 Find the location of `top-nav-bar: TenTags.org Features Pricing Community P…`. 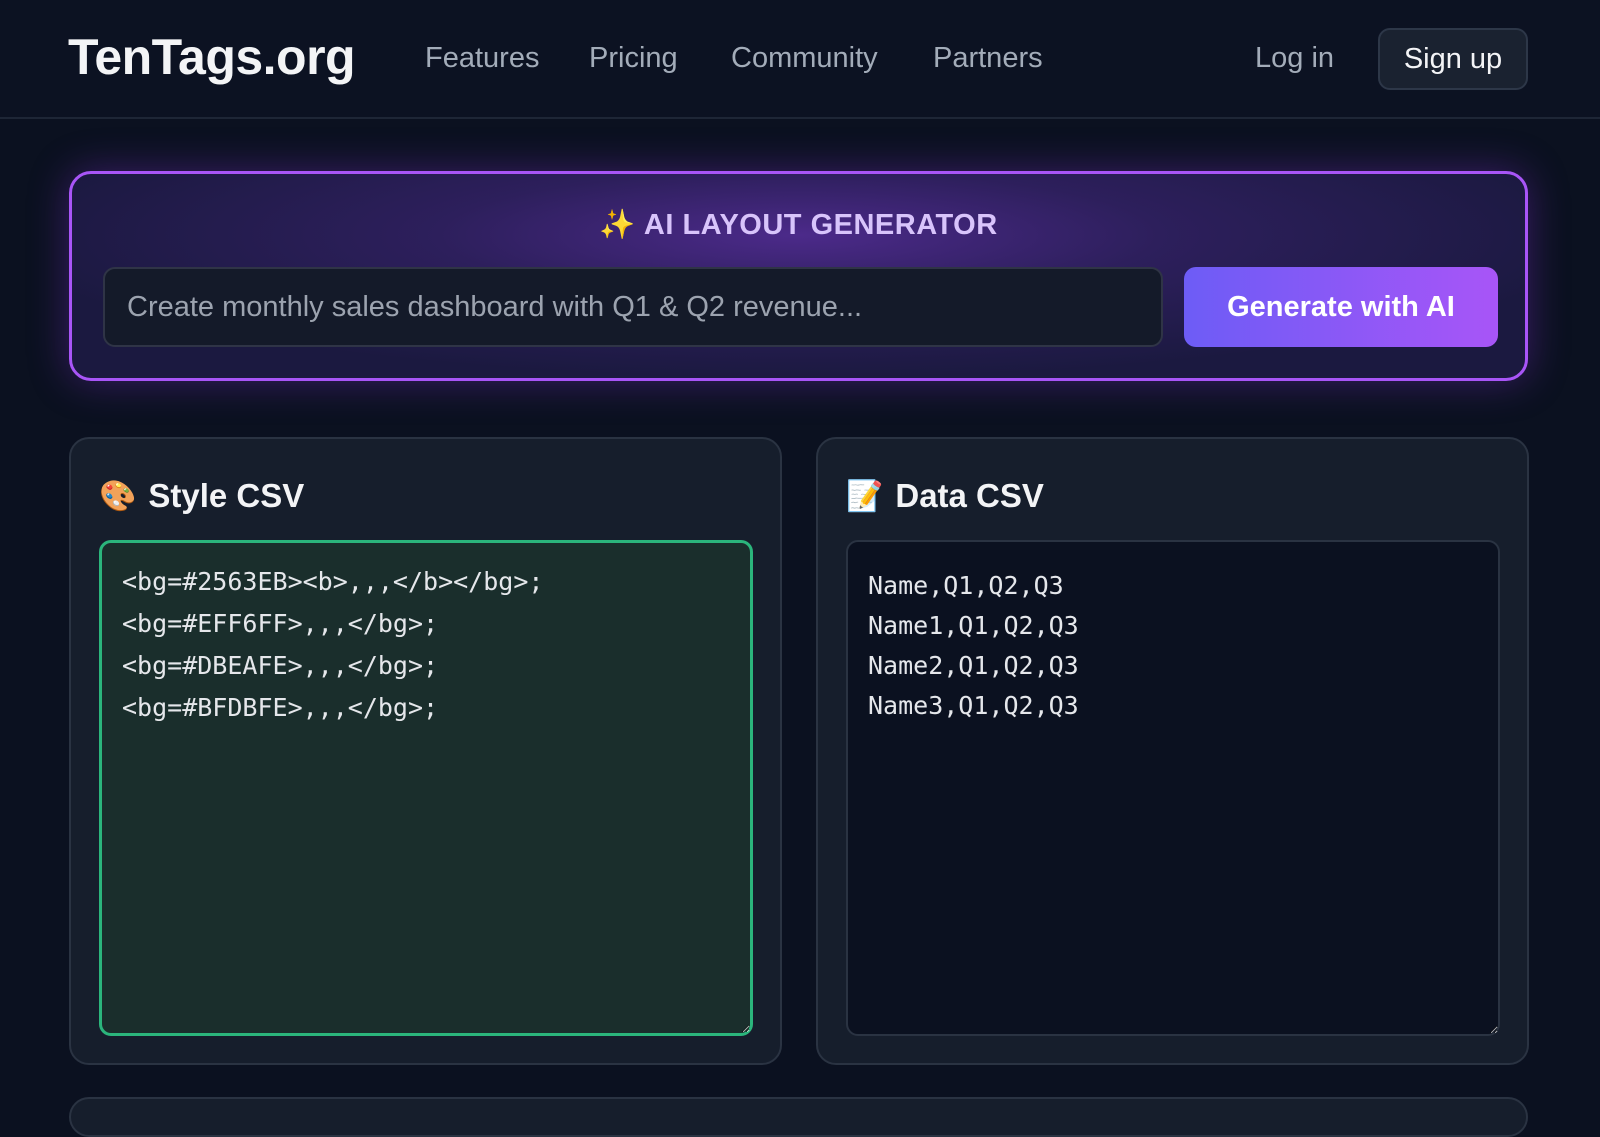

top-nav-bar: TenTags.org Features Pricing Community P… is located at coordinates (800, 59).